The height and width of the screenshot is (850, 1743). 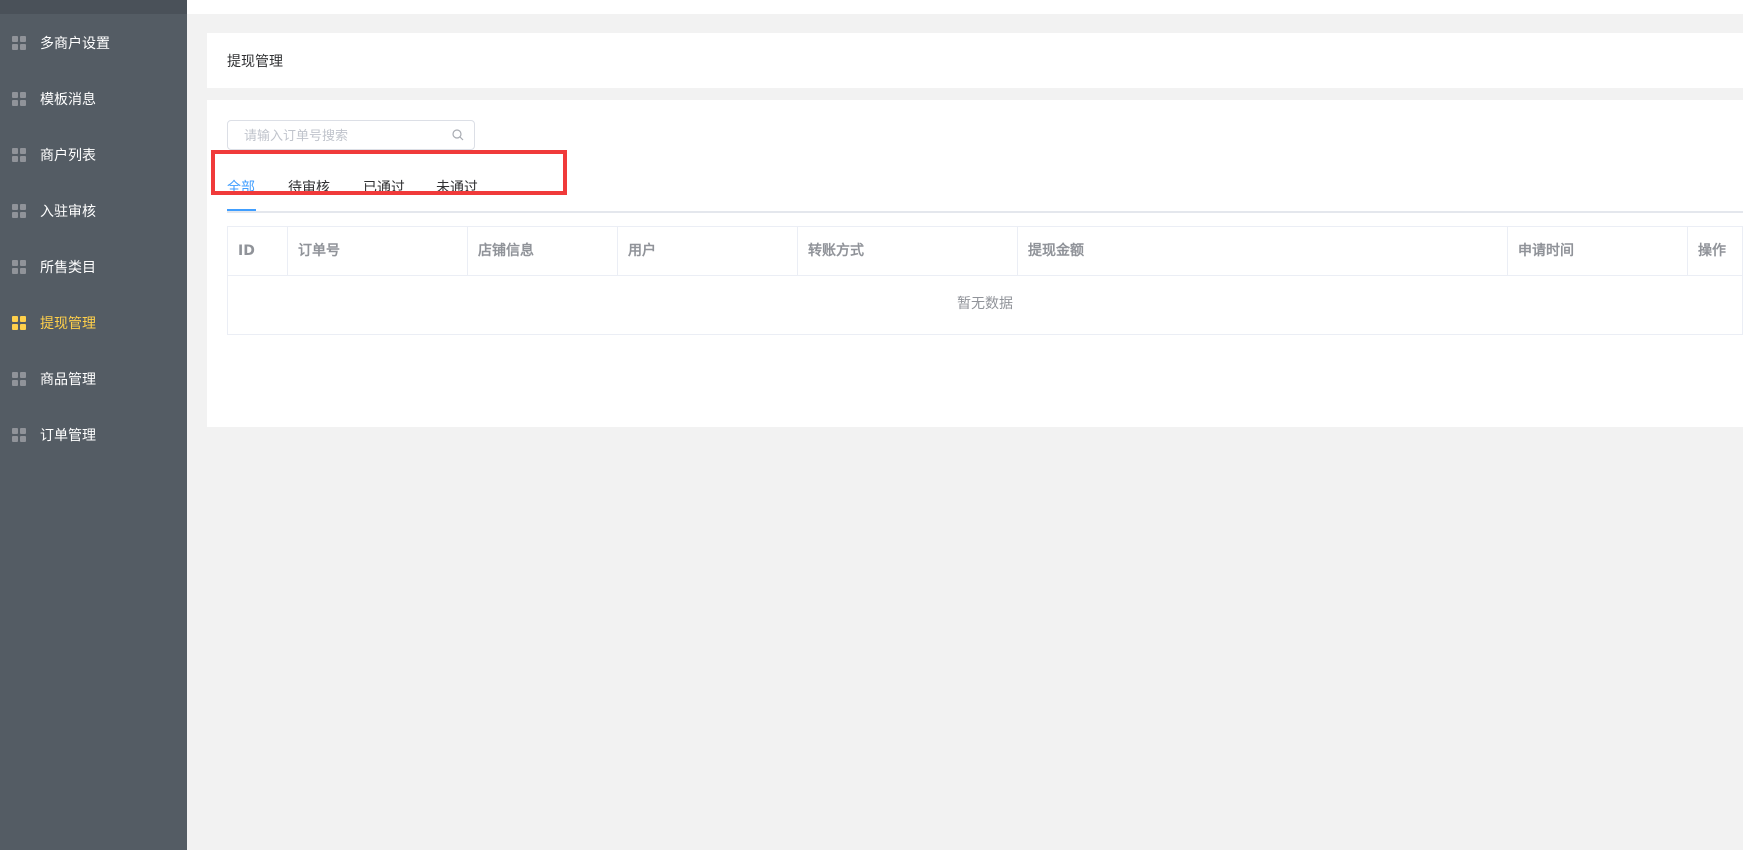 What do you see at coordinates (457, 193) in the screenshot?
I see `tab-rejected: 未通过` at bounding box center [457, 193].